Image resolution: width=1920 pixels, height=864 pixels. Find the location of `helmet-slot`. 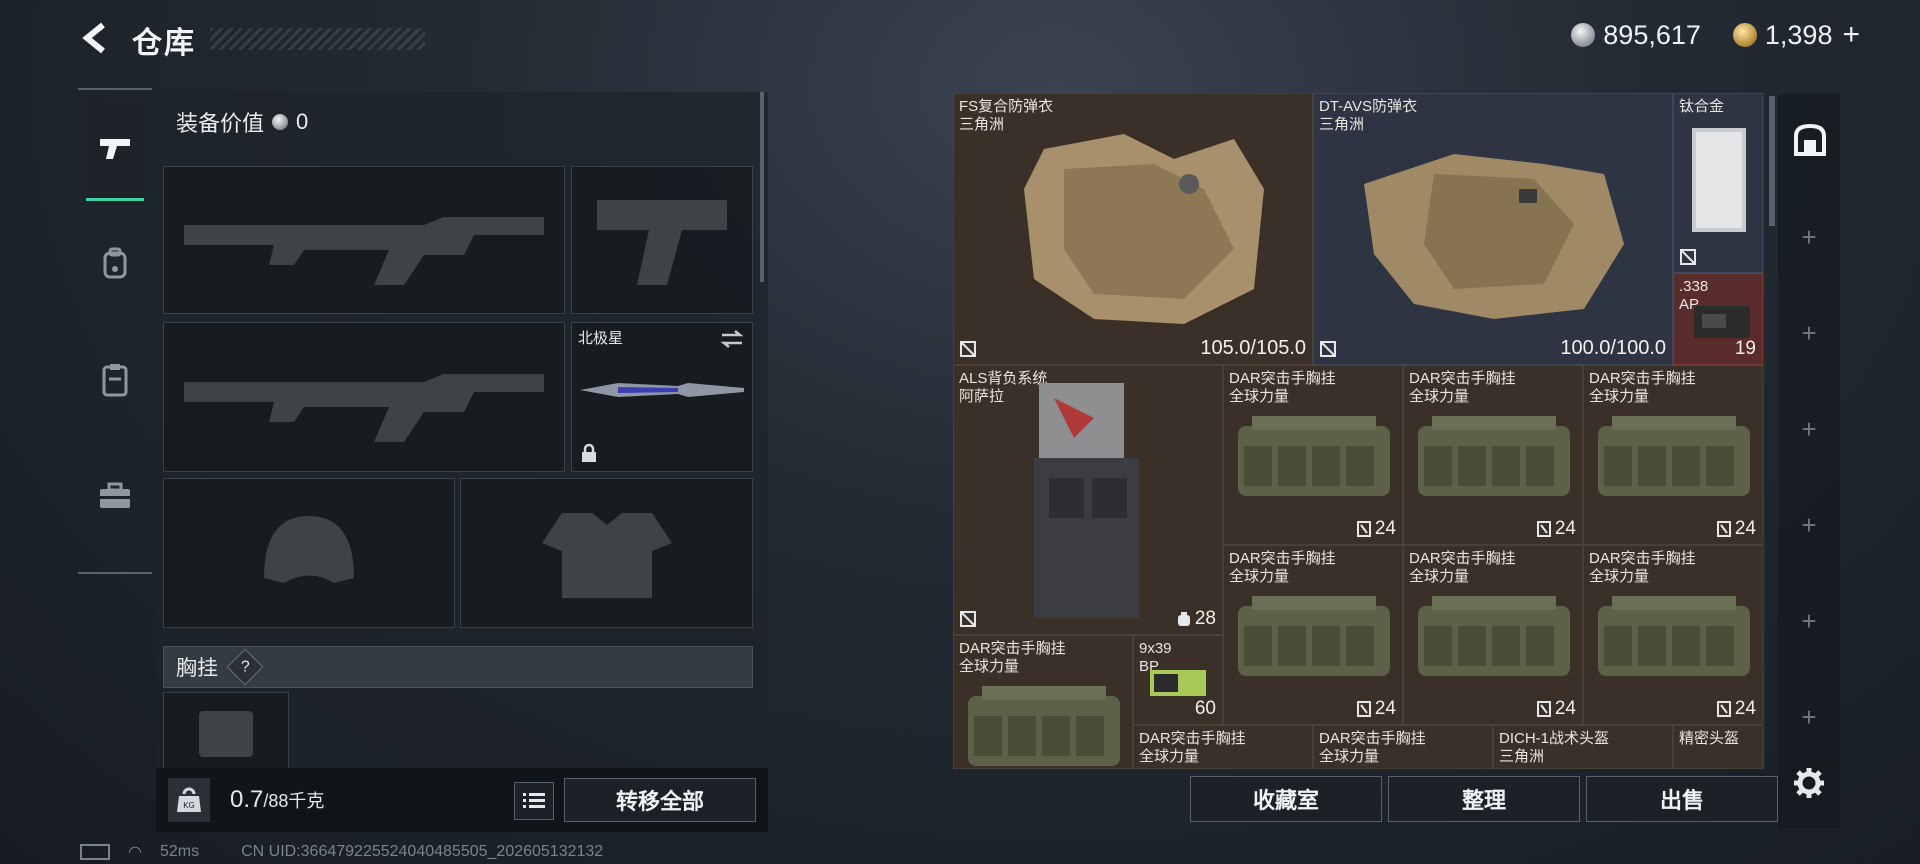

helmet-slot is located at coordinates (309, 553).